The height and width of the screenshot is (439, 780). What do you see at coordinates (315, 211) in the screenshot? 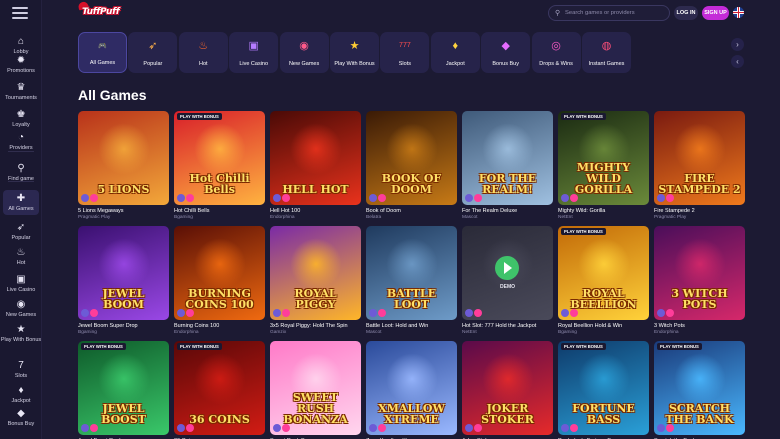
I see `game-name: Hell Hot 100` at bounding box center [315, 211].